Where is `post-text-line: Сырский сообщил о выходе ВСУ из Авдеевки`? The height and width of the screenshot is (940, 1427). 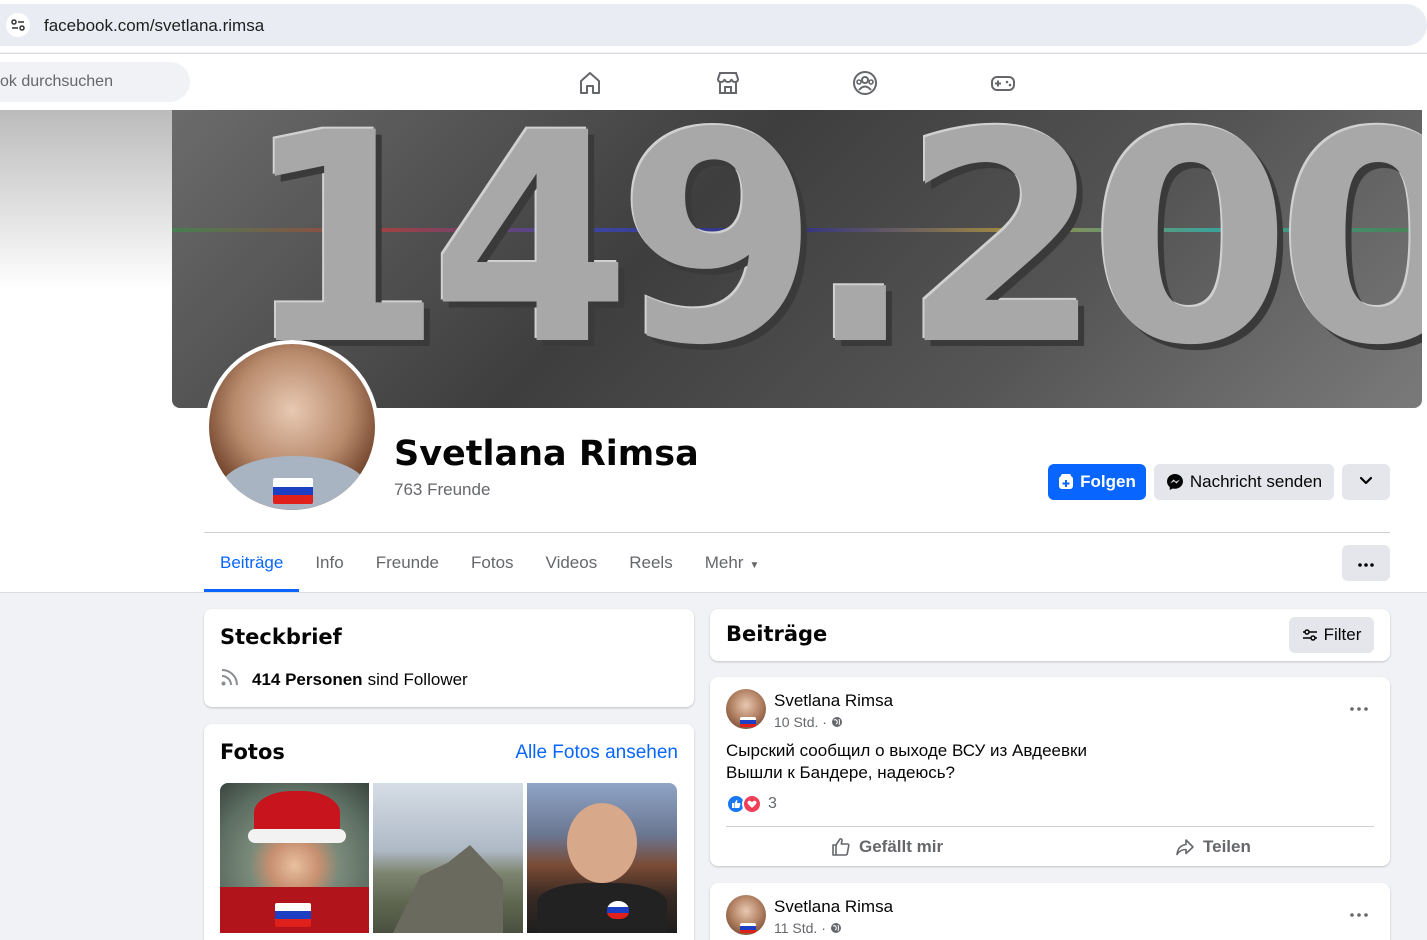
post-text-line: Сырский сообщил о выходе ВСУ из Авдеевки is located at coordinates (906, 750).